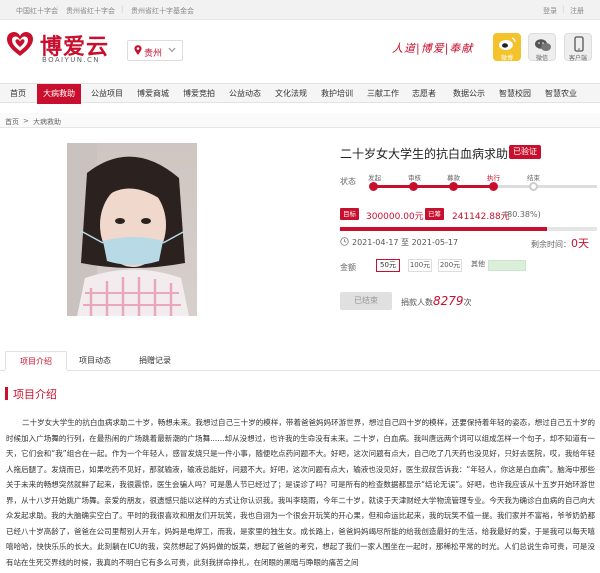 This screenshot has height=573, width=600. Describe the element at coordinates (95, 361) in the screenshot. I see `tab-project-updates: 项目动态` at that location.